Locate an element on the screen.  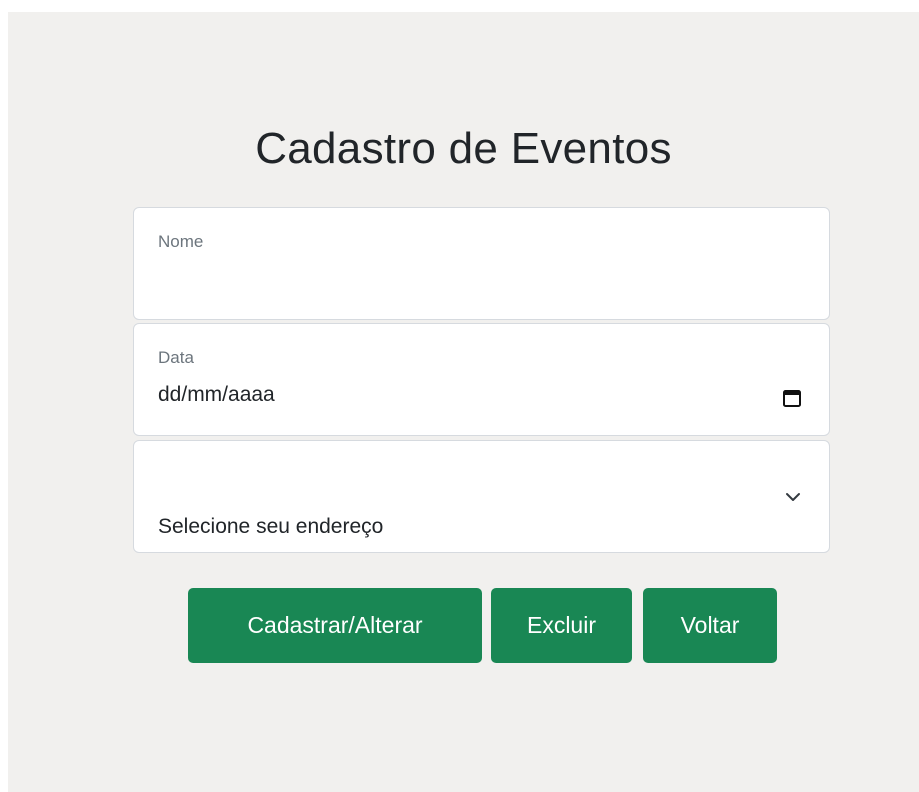
data-label: Data is located at coordinates (176, 357).